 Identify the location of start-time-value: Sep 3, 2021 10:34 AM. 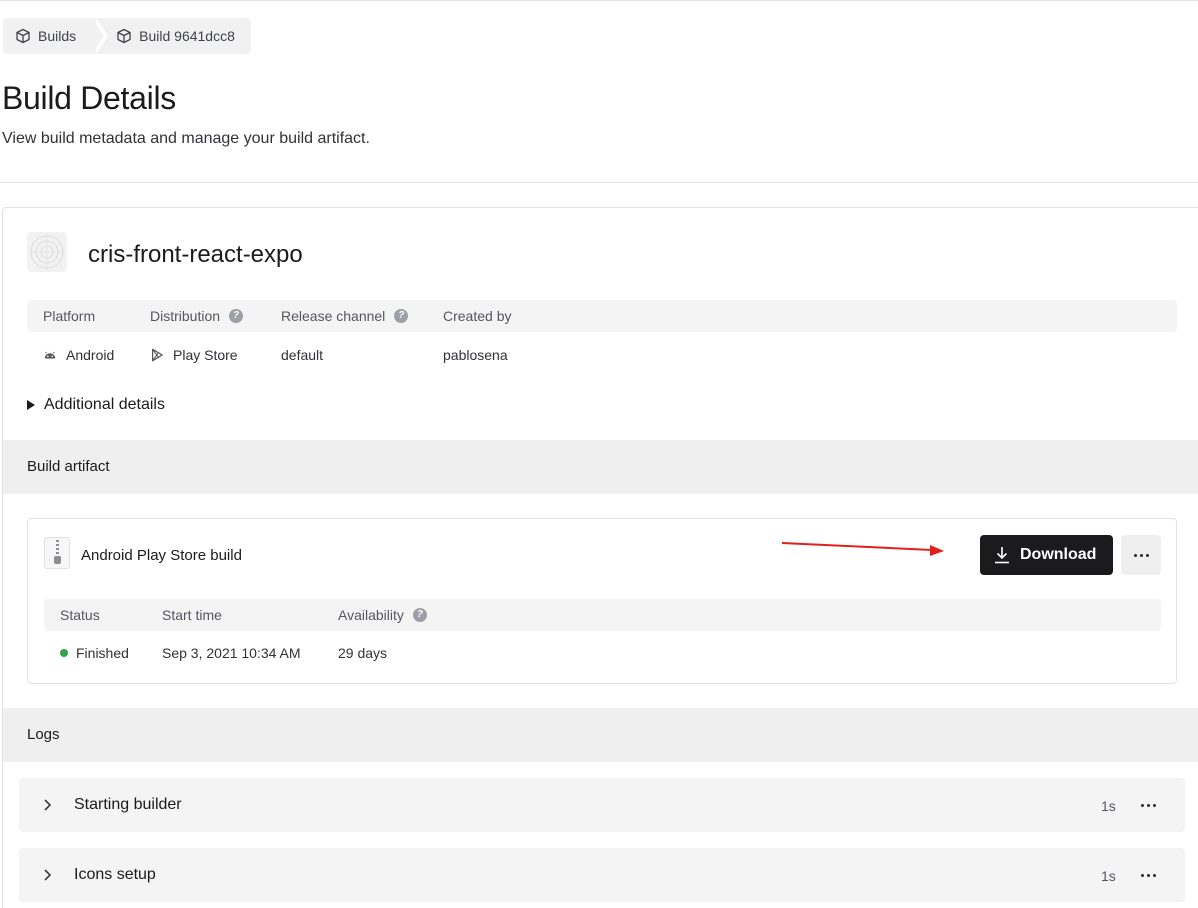
(231, 653).